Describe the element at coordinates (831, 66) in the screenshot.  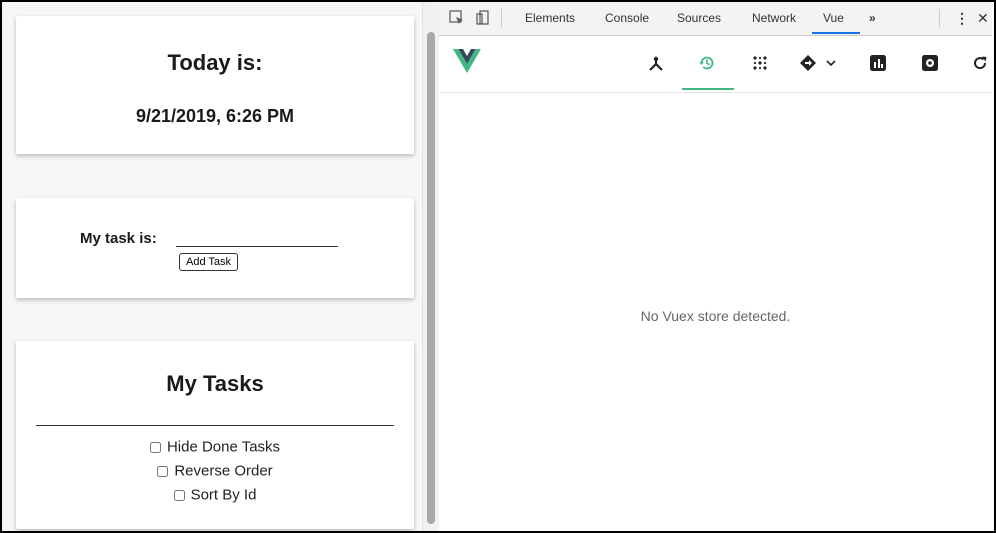
I see `chevron-down-icon` at that location.